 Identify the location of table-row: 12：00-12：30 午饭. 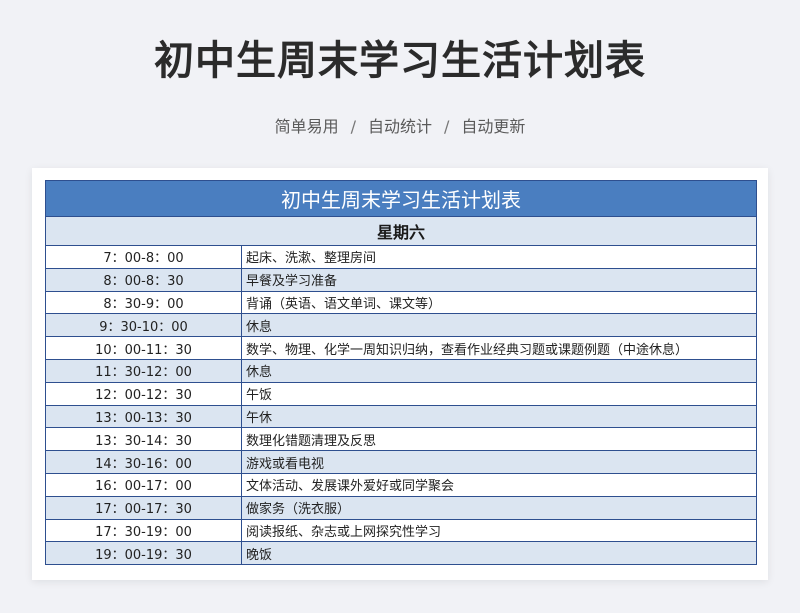
(401, 393).